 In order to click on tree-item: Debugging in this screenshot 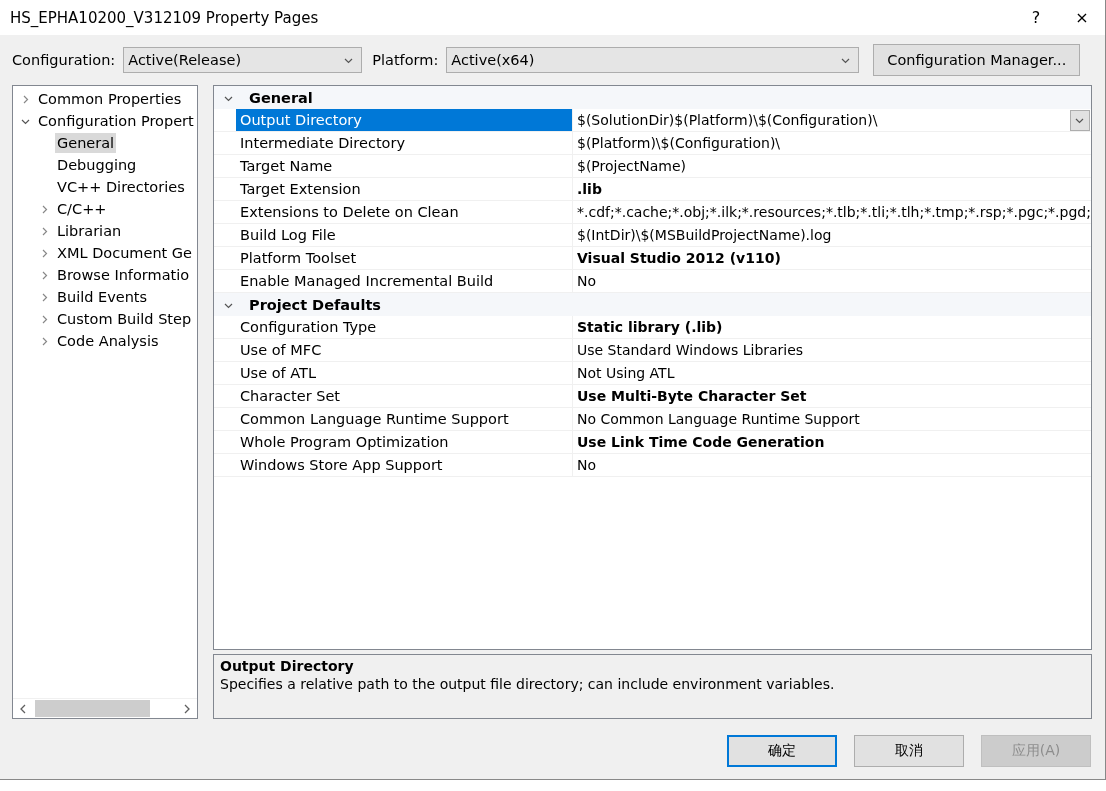, I will do `click(97, 165)`.